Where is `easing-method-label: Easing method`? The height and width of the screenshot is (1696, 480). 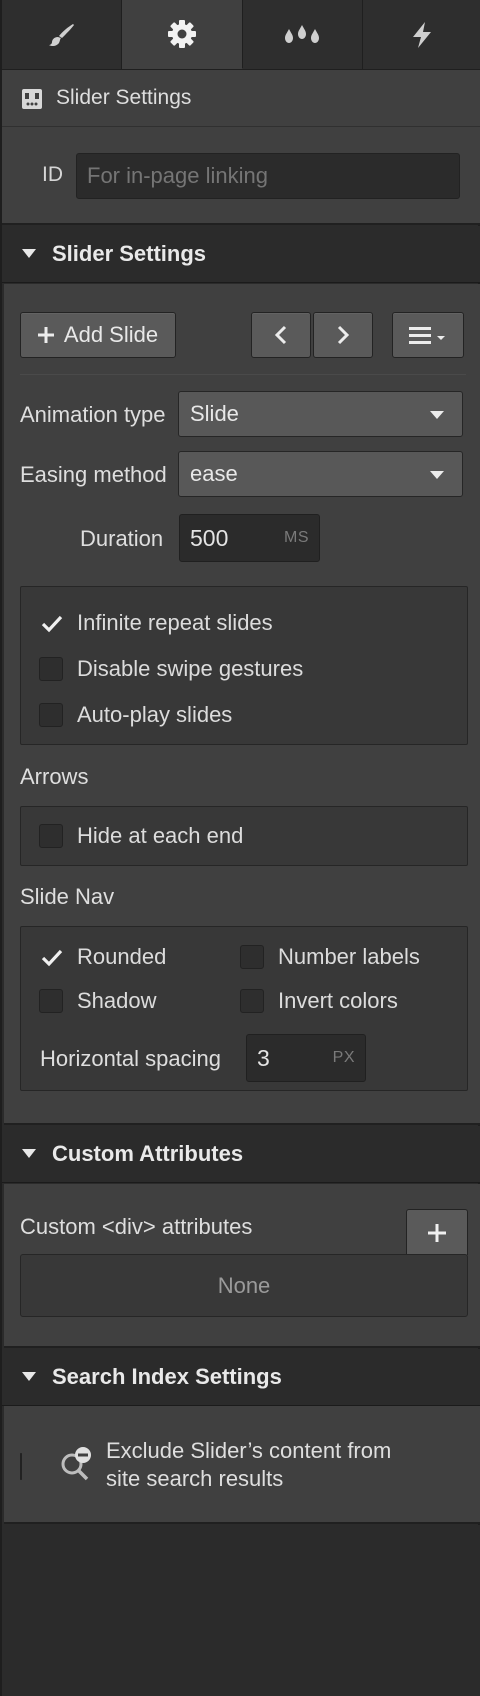 easing-method-label: Easing method is located at coordinates (93, 474).